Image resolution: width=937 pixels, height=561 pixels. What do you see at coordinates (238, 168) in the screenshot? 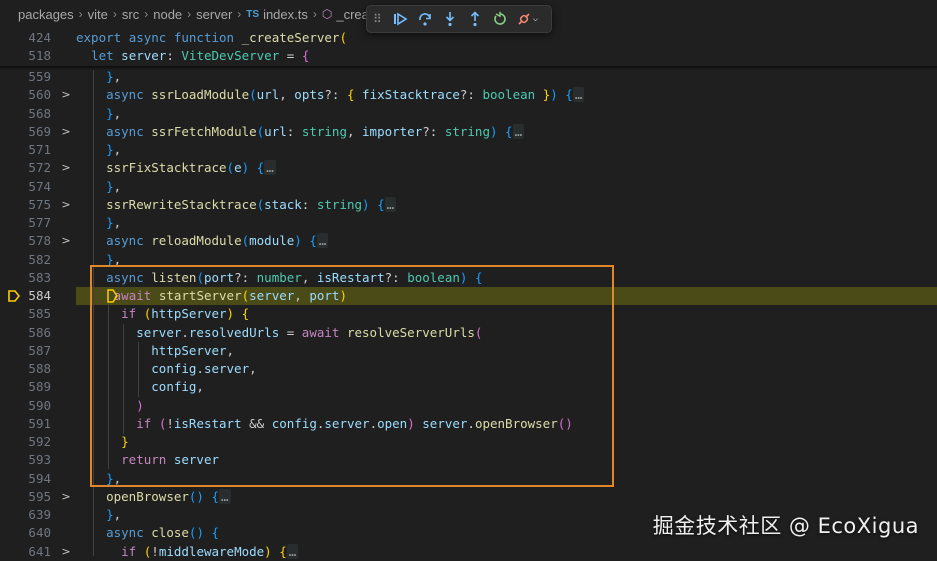
I see `code-token: e` at bounding box center [238, 168].